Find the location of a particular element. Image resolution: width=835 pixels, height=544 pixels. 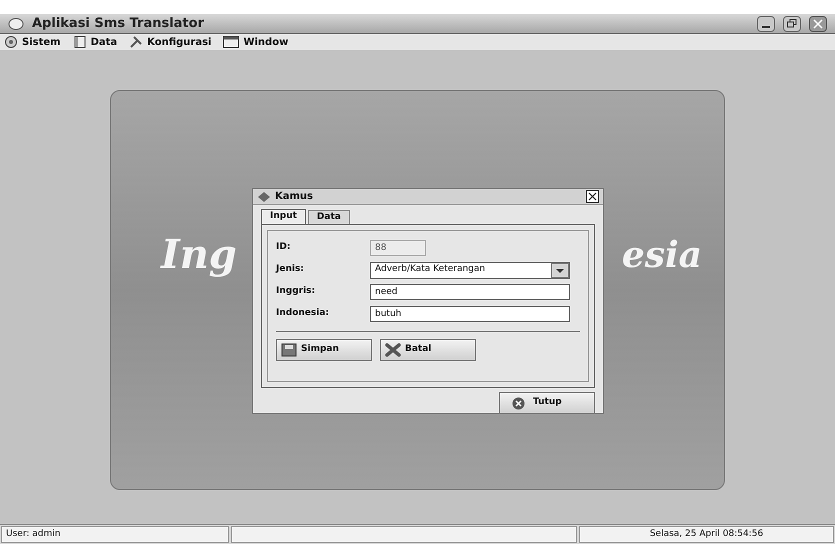

tab: Input is located at coordinates (283, 216).